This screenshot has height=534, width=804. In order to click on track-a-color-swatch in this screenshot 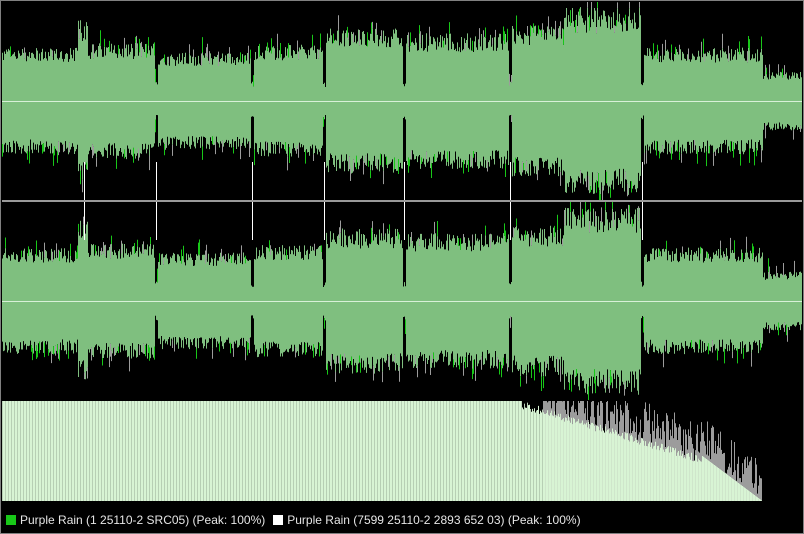, I will do `click(11, 519)`.